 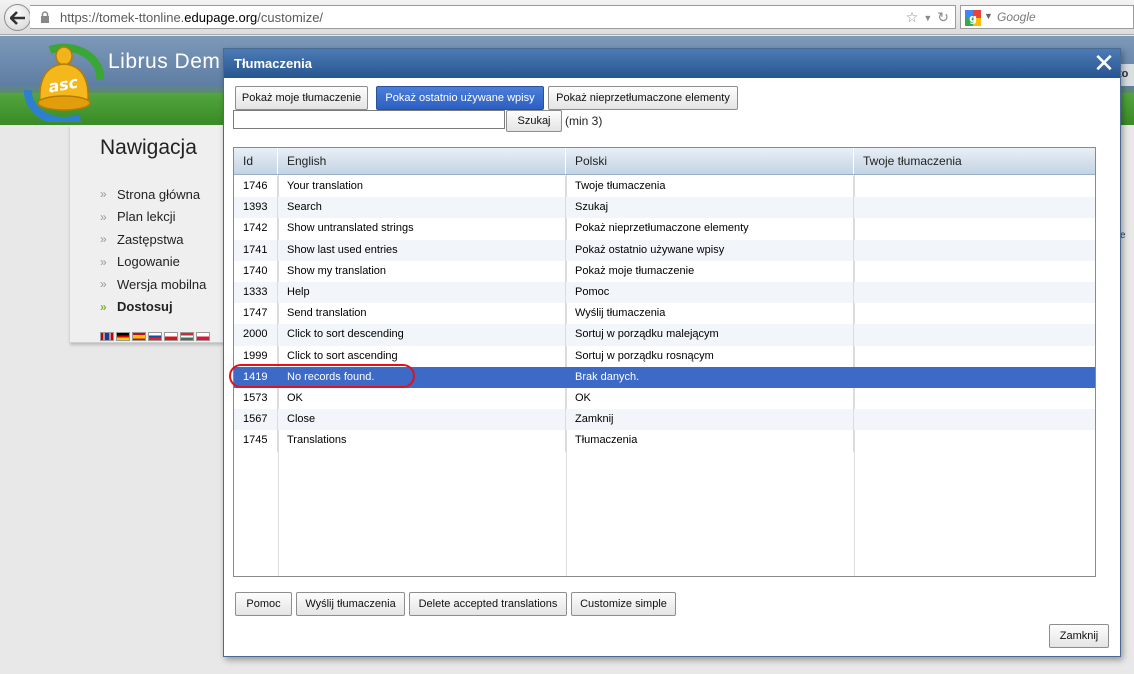 I want to click on column-header-id: Id, so click(x=256, y=161).